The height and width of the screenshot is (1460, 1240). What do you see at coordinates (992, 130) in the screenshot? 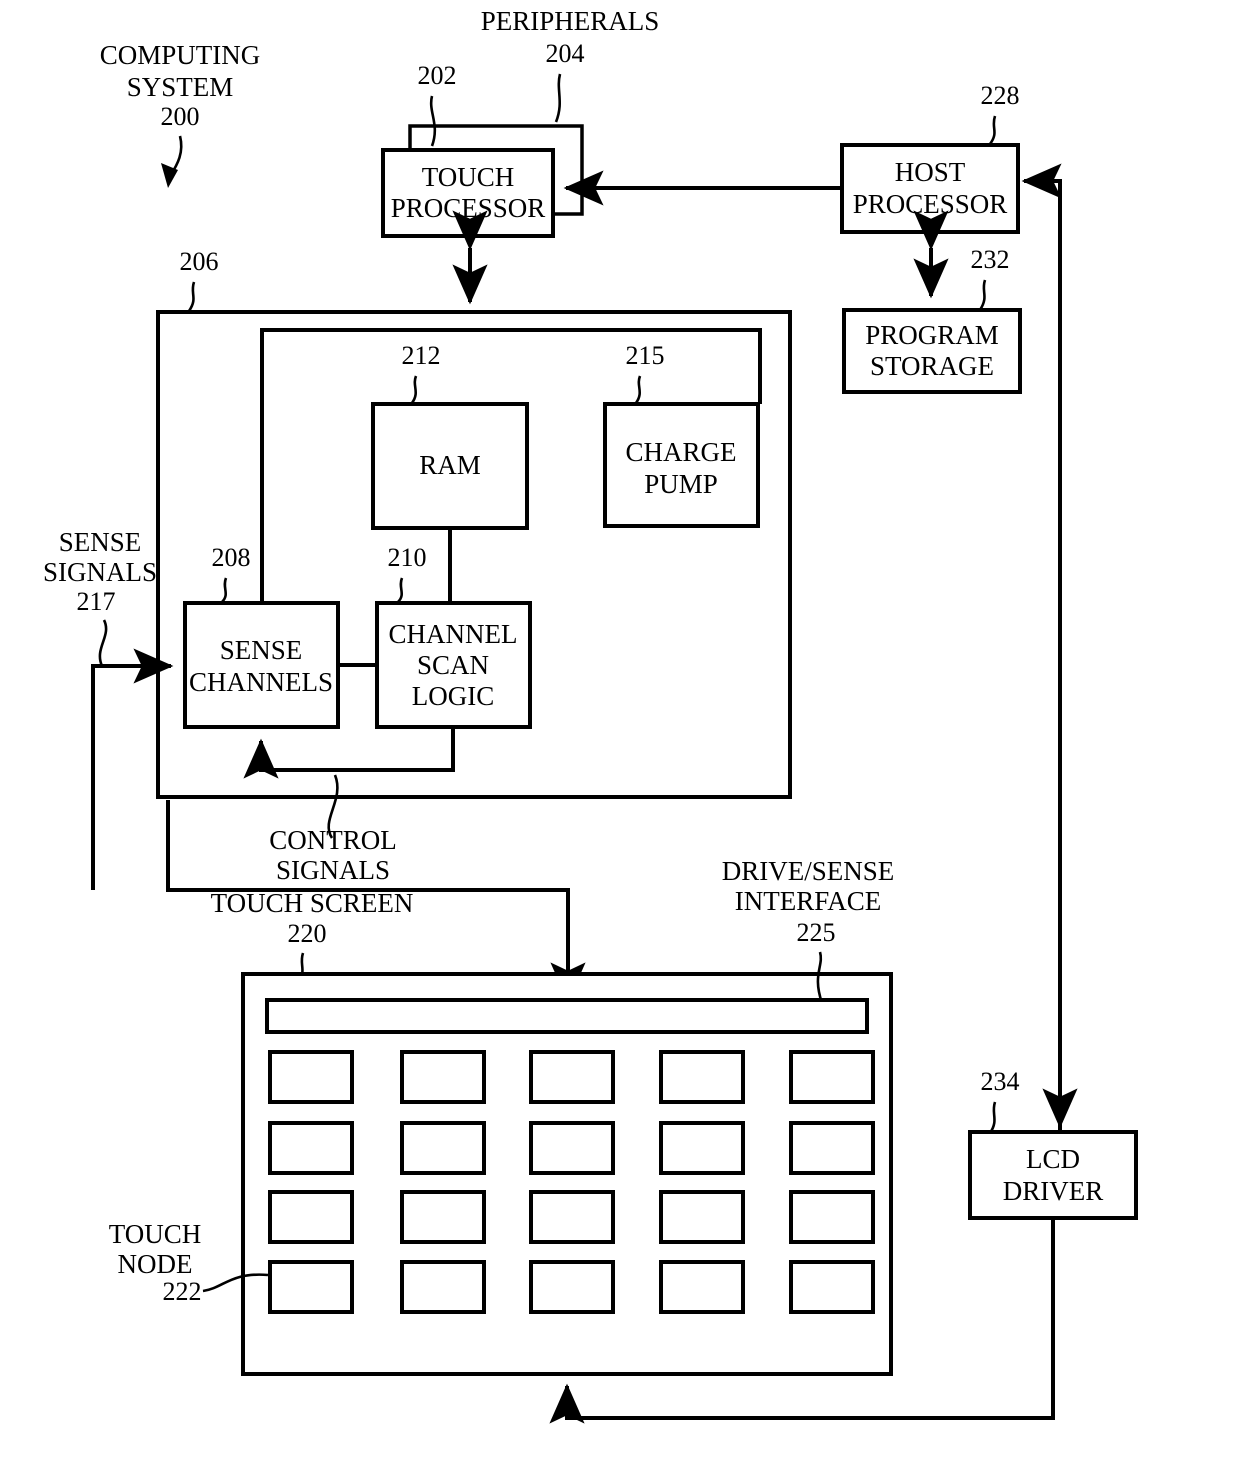
I see `host-processor-leader` at bounding box center [992, 130].